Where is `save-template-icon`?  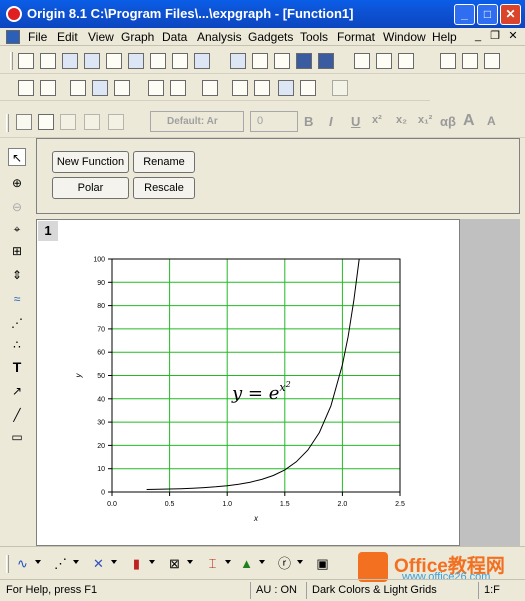
save-template-icon is located at coordinates (326, 61).